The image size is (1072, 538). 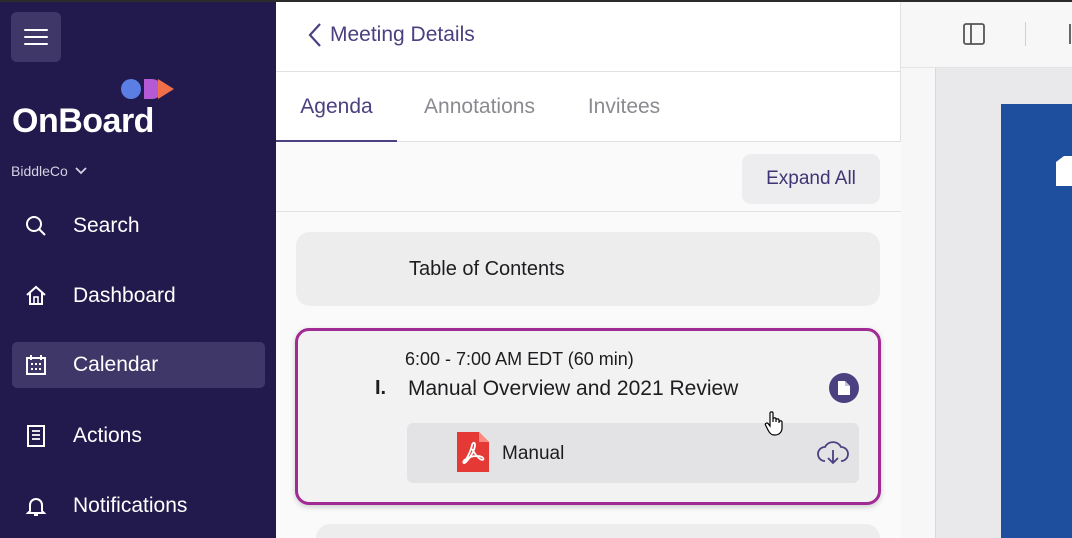 What do you see at coordinates (147, 89) in the screenshot?
I see `logo-mark-icon` at bounding box center [147, 89].